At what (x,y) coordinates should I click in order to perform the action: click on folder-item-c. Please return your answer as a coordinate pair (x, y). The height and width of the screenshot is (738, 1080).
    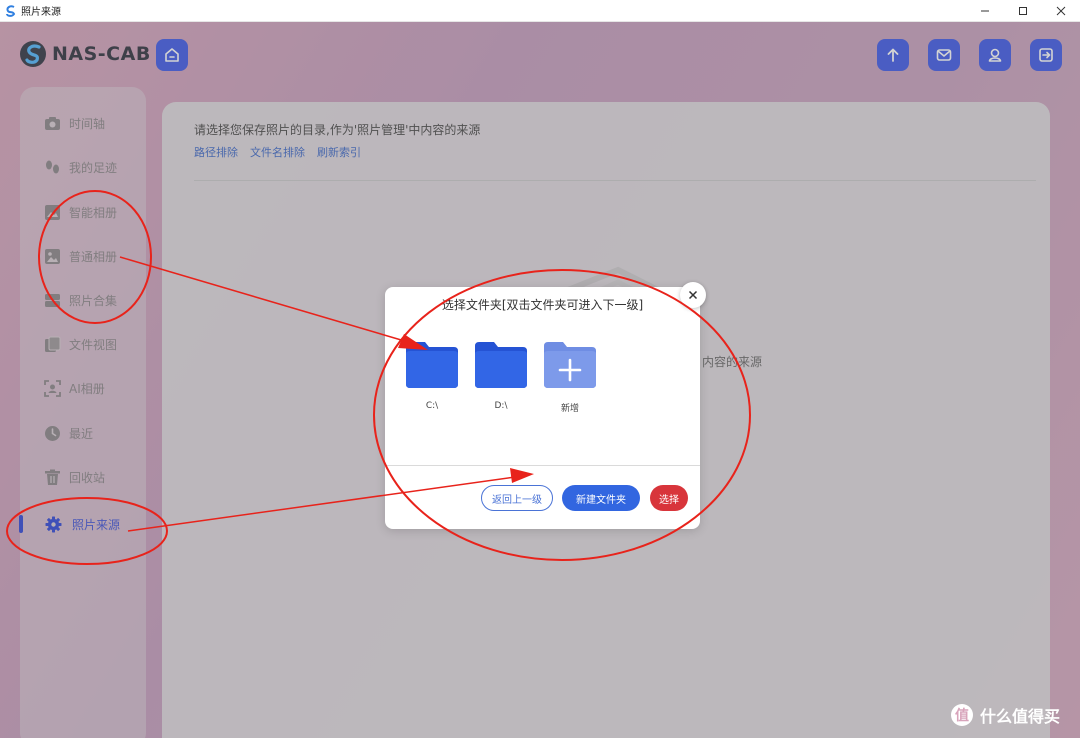
    Looking at the image, I should click on (432, 365).